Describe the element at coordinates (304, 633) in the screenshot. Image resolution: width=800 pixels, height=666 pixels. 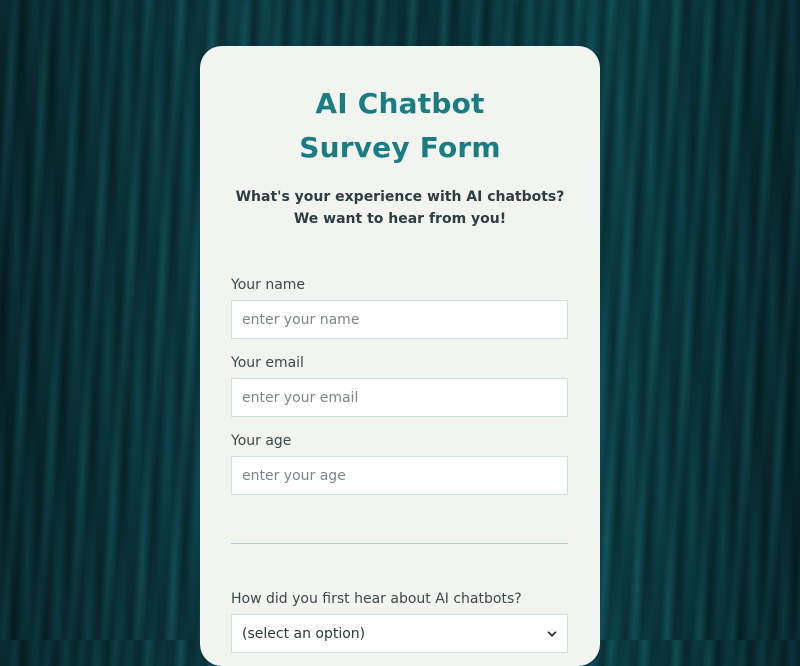
I see `source-select-value: (select an option)` at that location.